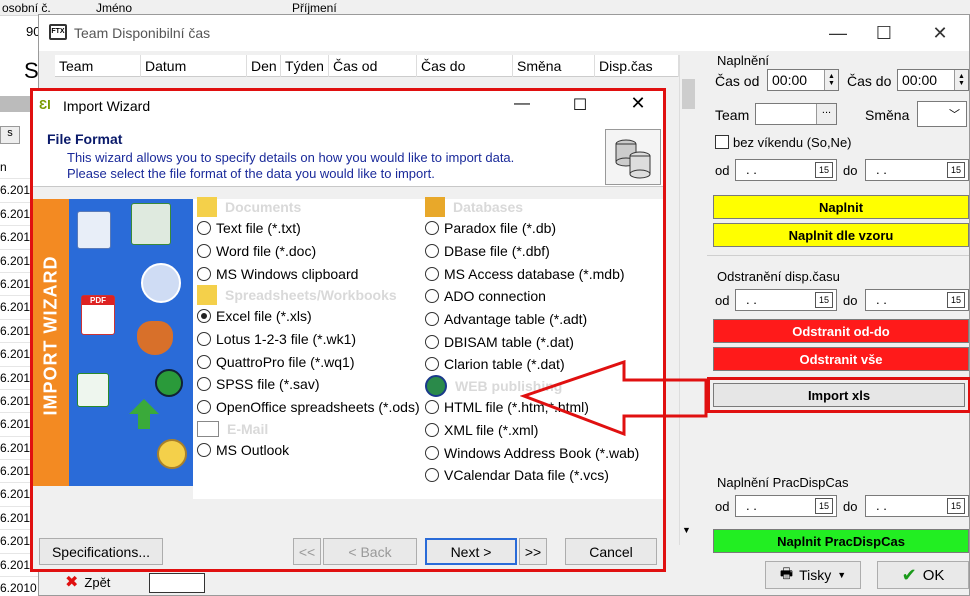 The width and height of the screenshot is (970, 596). What do you see at coordinates (917, 506) in the screenshot?
I see `prac-do-date: . . 15` at bounding box center [917, 506].